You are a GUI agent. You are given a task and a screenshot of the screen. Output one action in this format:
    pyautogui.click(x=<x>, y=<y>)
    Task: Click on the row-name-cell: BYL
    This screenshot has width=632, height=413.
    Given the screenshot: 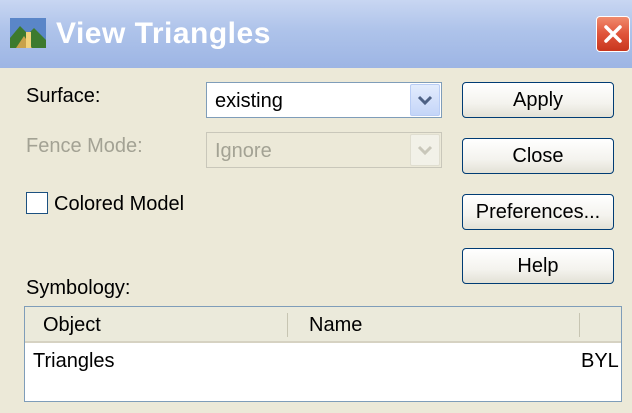 What is the action you would take?
    pyautogui.click(x=600, y=361)
    